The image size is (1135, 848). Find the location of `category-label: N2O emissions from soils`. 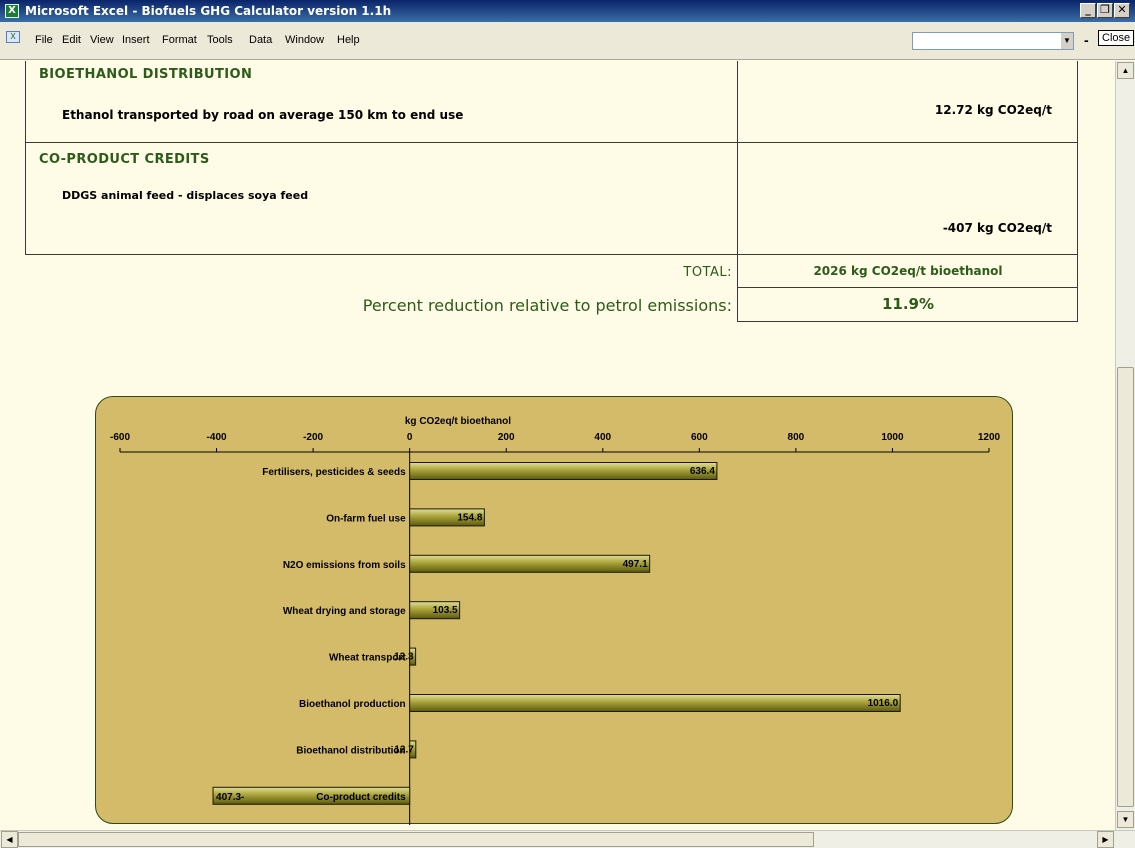

category-label: N2O emissions from soils is located at coordinates (344, 565).